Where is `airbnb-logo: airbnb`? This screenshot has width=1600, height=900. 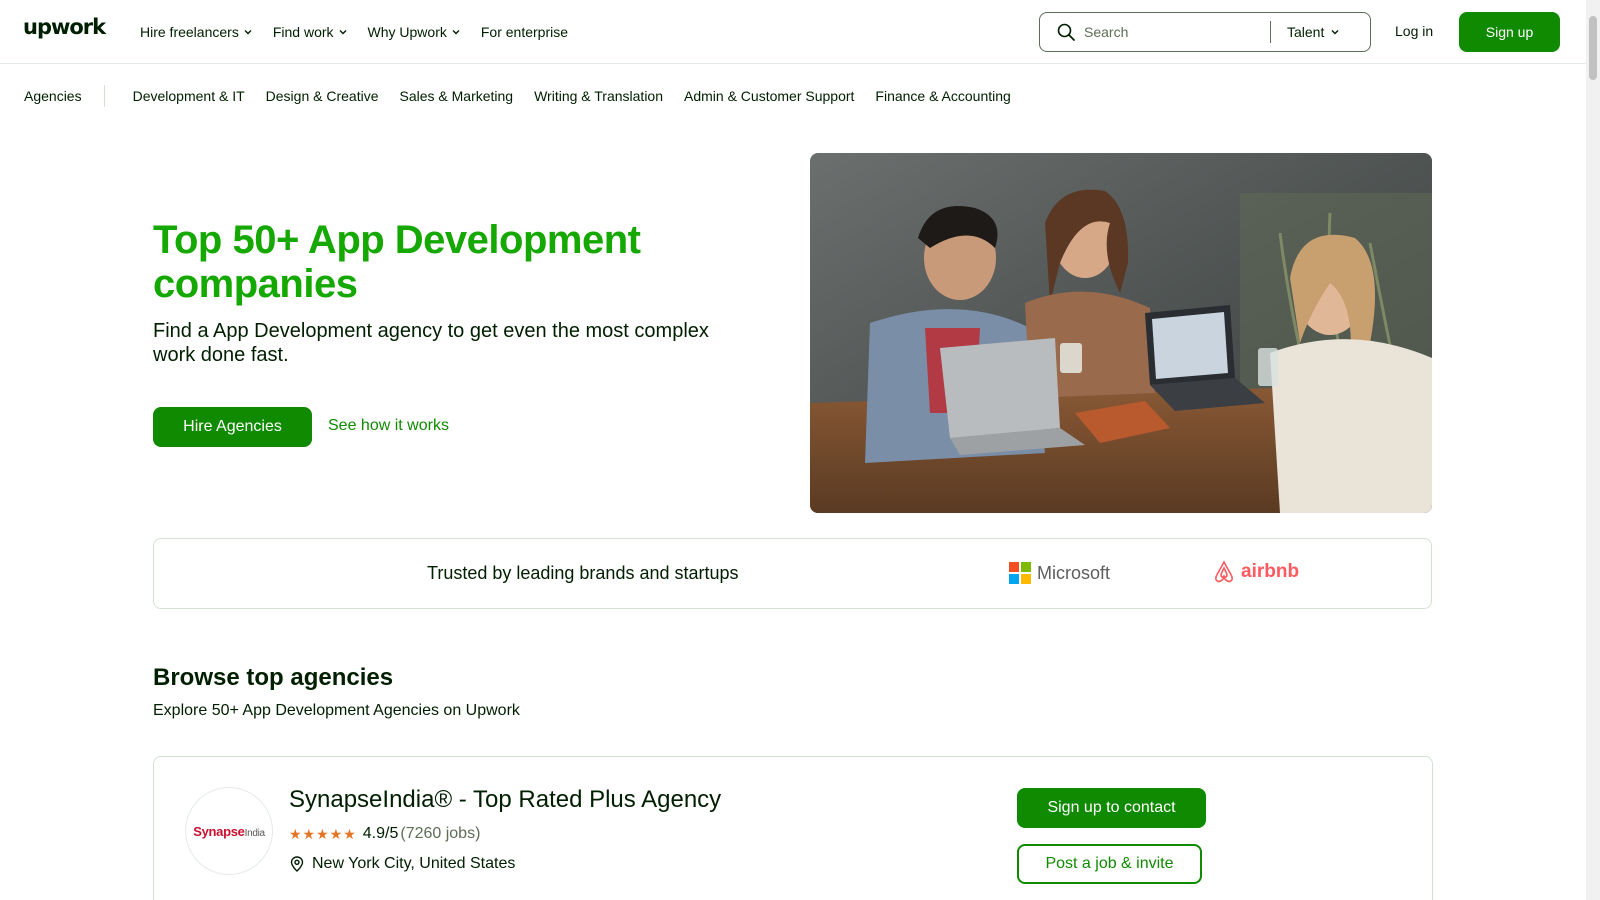
airbnb-logo: airbnb is located at coordinates (1255, 572).